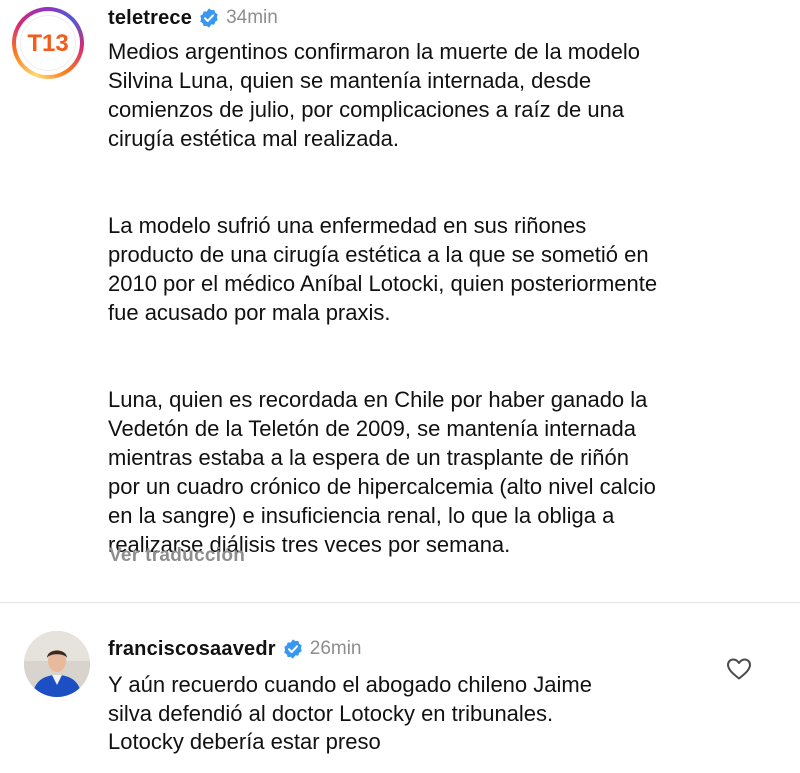  What do you see at coordinates (192, 649) in the screenshot?
I see `comment-username: franciscosaavedr` at bounding box center [192, 649].